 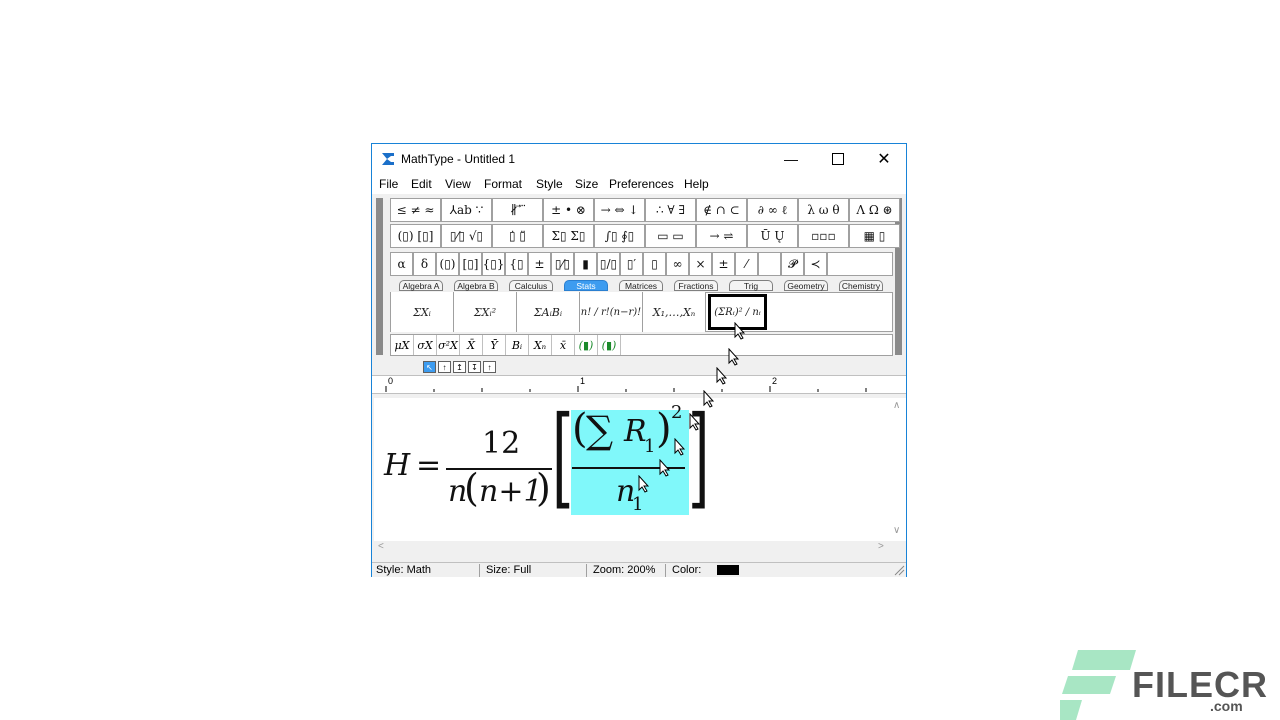 What do you see at coordinates (422, 312) in the screenshot?
I see `template-sum-x: ΣXᵢ` at bounding box center [422, 312].